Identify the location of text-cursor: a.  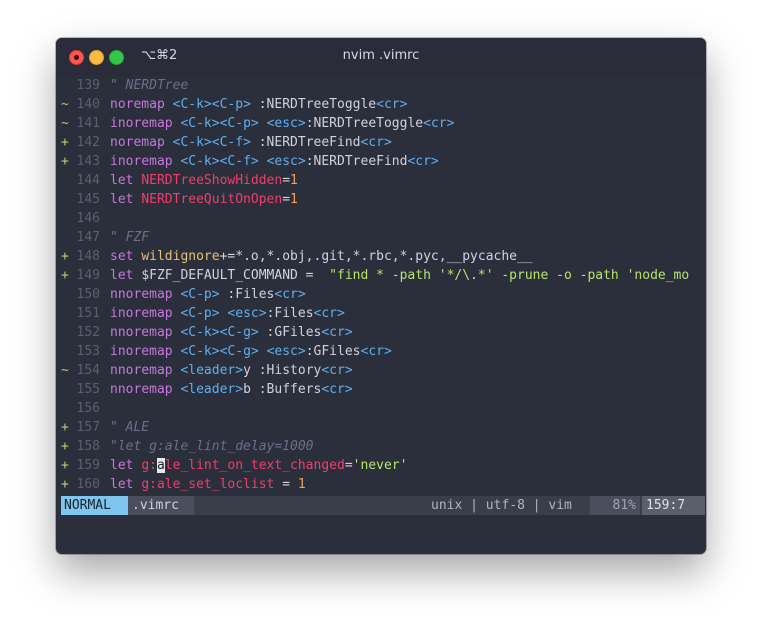
(160, 465).